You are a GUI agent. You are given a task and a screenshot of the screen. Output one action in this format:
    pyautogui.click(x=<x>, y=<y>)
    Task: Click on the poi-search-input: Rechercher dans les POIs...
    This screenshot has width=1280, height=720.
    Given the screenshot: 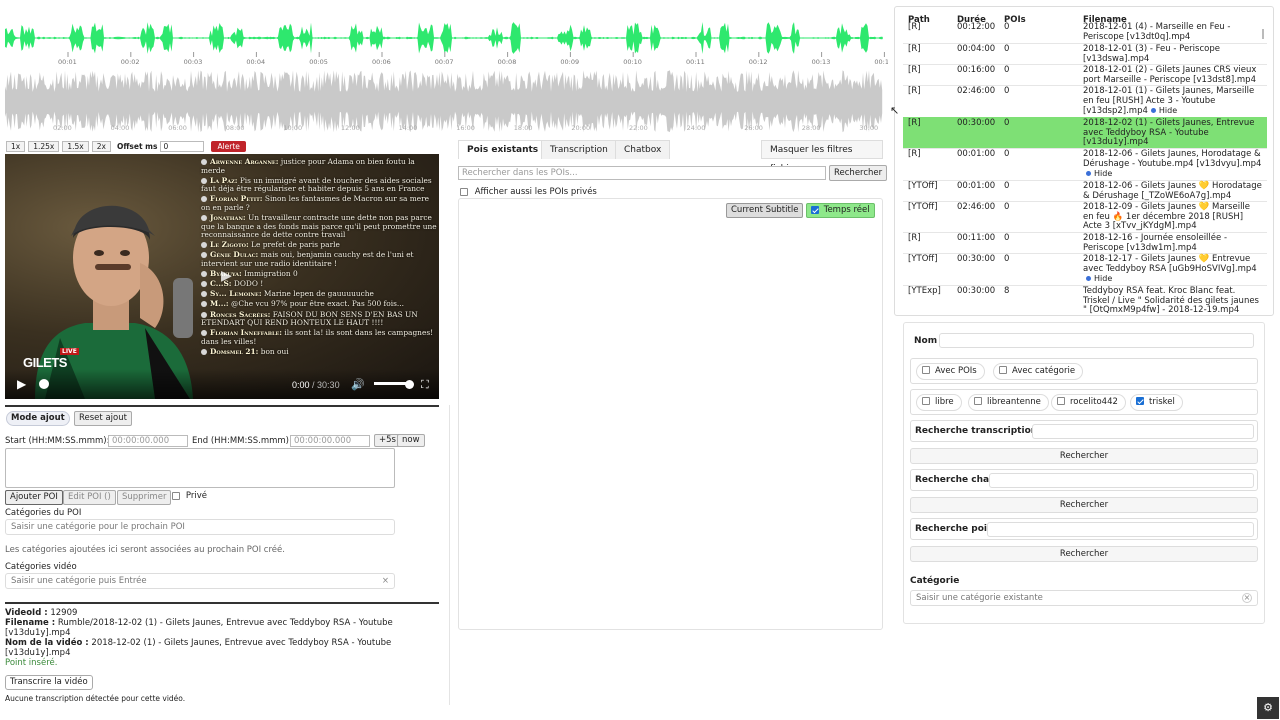 What is the action you would take?
    pyautogui.click(x=642, y=173)
    